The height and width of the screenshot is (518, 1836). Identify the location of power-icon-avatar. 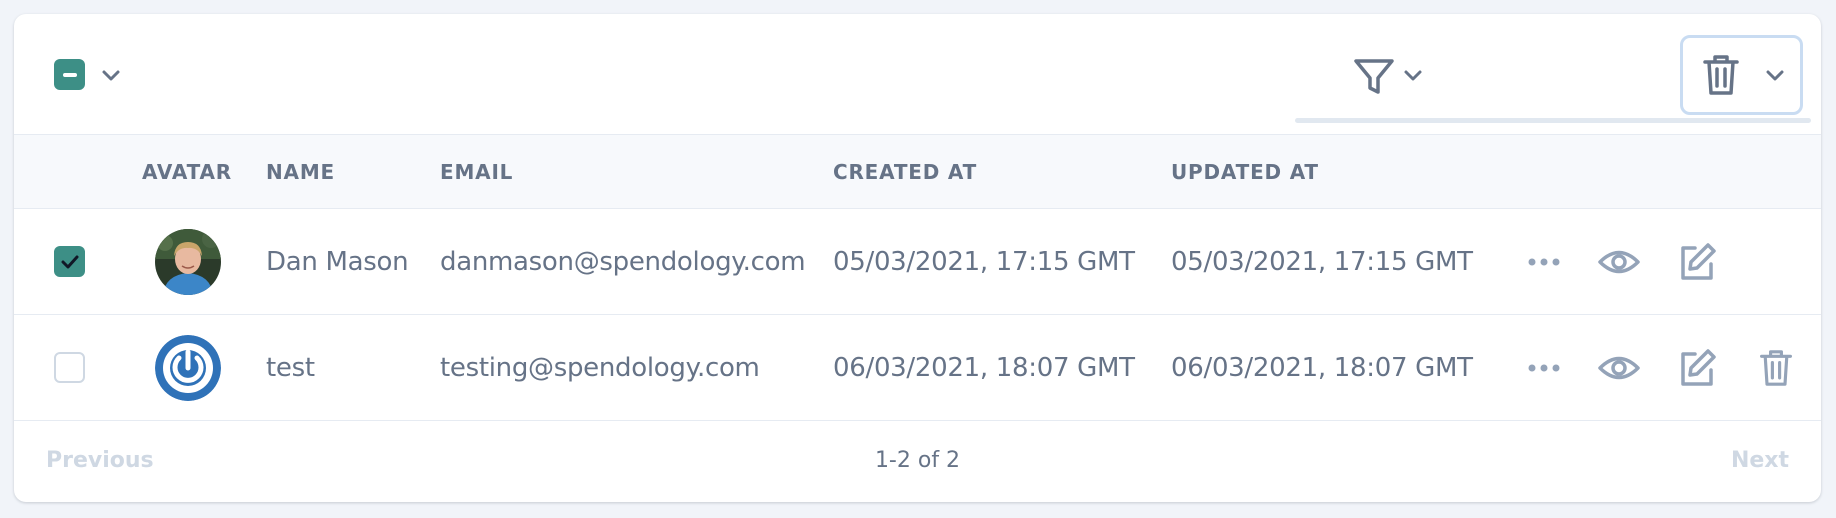
(188, 368).